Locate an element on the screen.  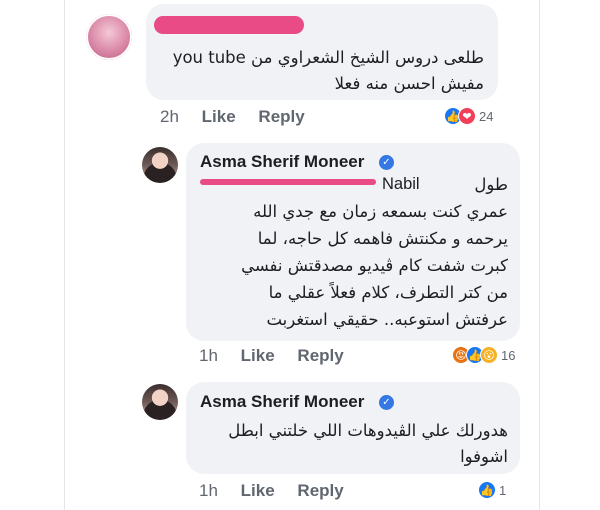
comment-text-line: عرفتش استوعبه.. حقيقي استغربت is located at coordinates (387, 319).